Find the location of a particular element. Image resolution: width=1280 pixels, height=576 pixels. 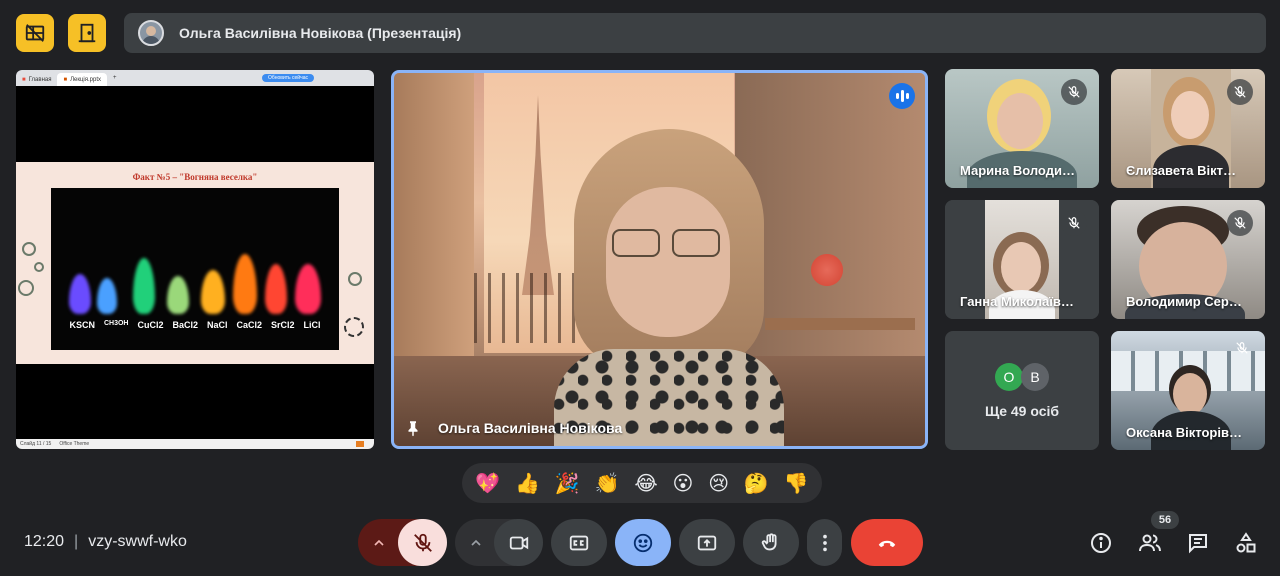

slide-title: Факт №5 – "Вогняна веселка" is located at coordinates (195, 177).